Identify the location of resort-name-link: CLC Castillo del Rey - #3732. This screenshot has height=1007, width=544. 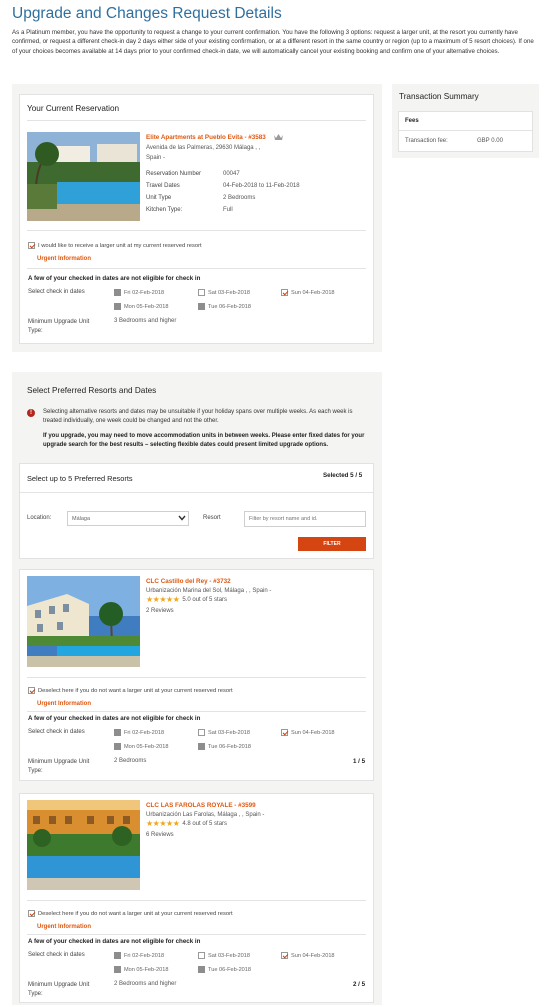
(188, 581).